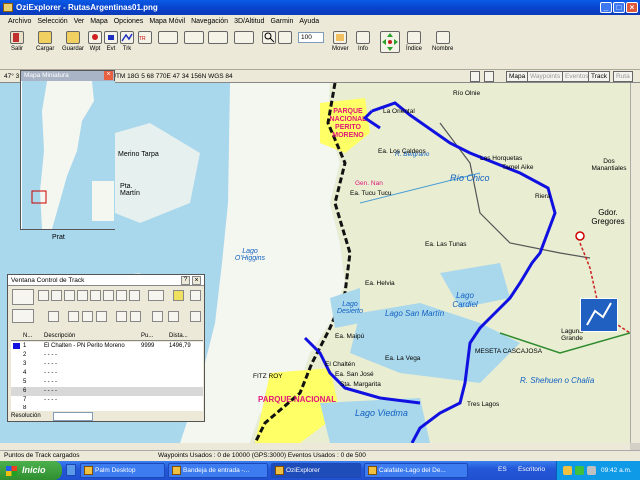 The image size is (640, 480). What do you see at coordinates (134, 295) in the screenshot?
I see `track-color-icon` at bounding box center [134, 295].